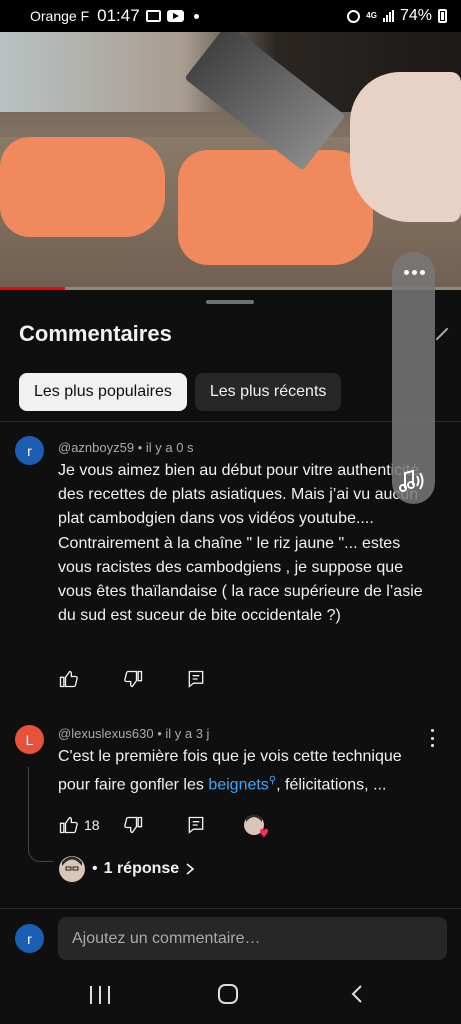  Describe the element at coordinates (79, 825) in the screenshot. I see `like-button: 18` at that location.